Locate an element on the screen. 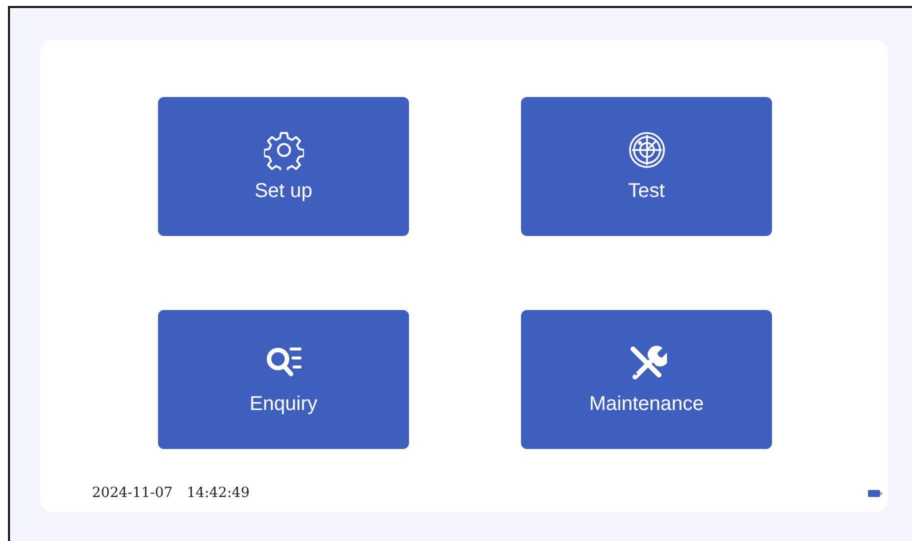 Image resolution: width=912 pixels, height=541 pixels. target-icon is located at coordinates (646, 150).